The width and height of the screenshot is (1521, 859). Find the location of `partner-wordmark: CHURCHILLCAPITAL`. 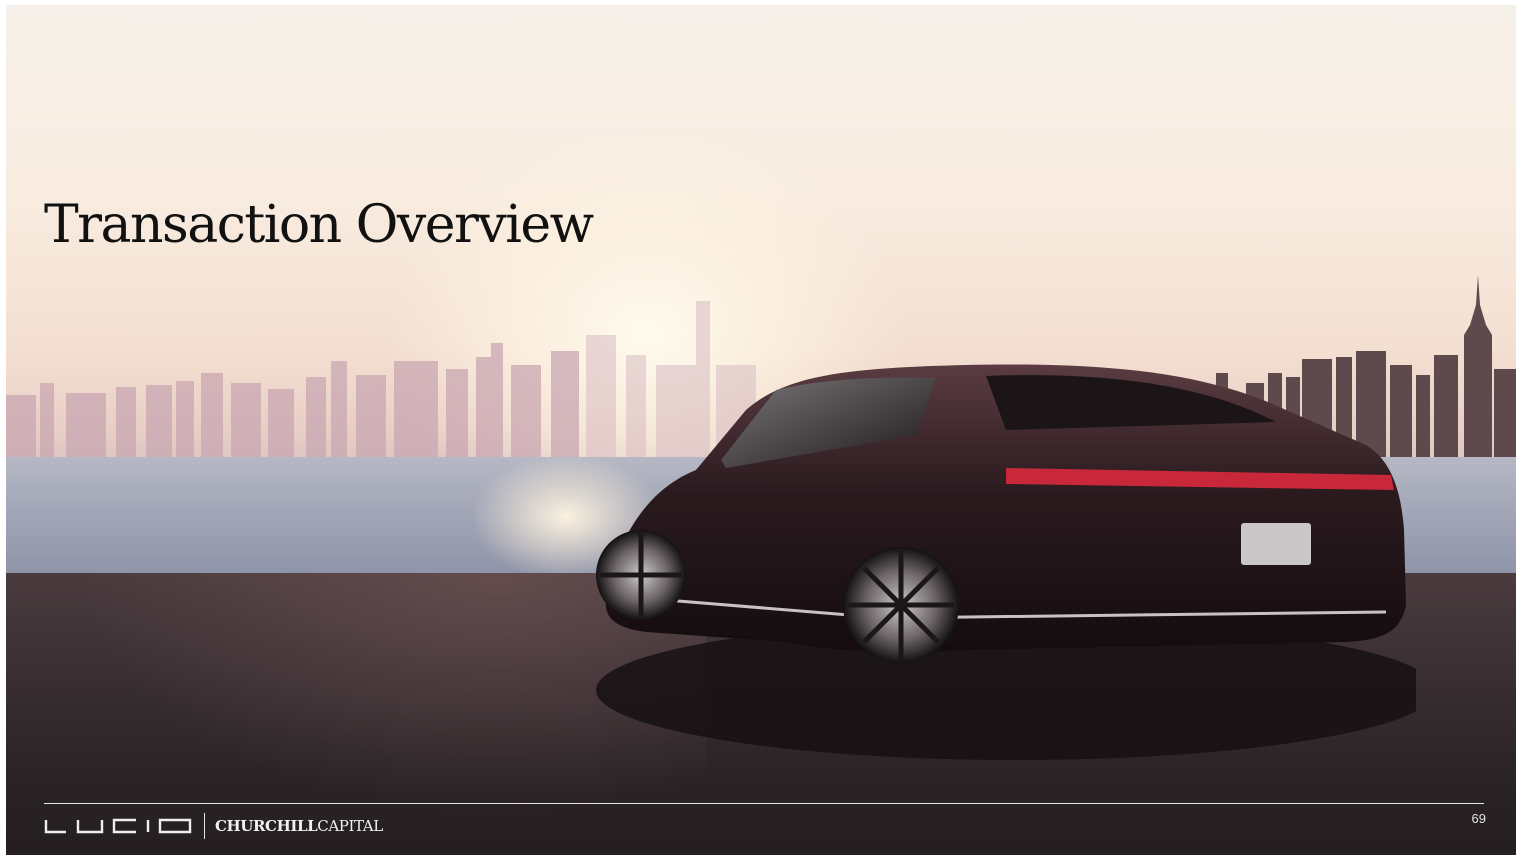

partner-wordmark: CHURCHILLCAPITAL is located at coordinates (299, 826).